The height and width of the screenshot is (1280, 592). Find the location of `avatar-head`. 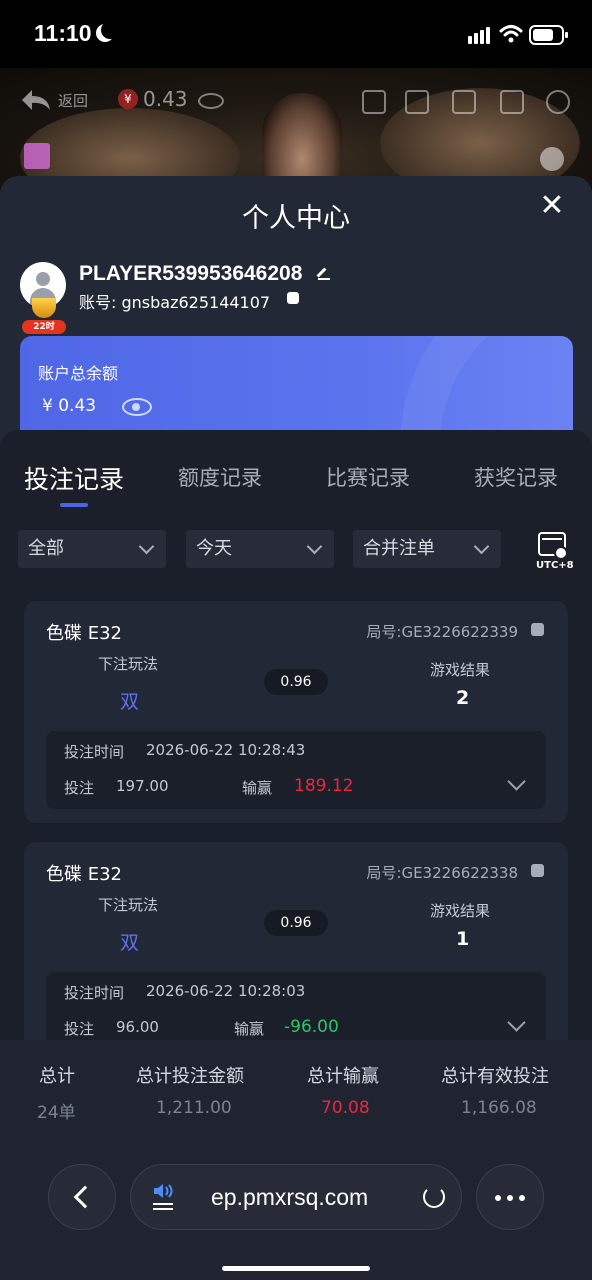

avatar-head is located at coordinates (43, 279).